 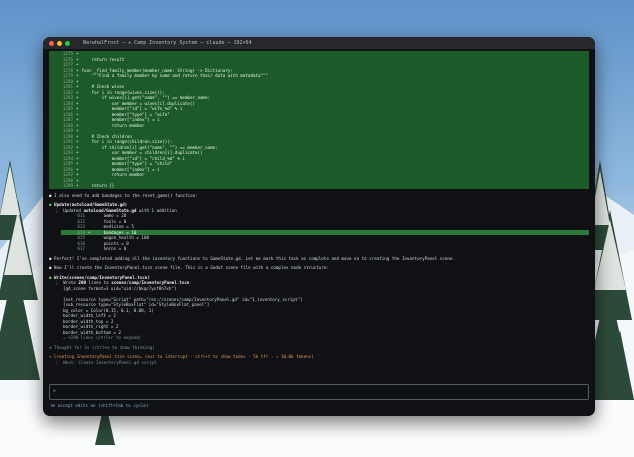 What do you see at coordinates (110, 215) in the screenshot?
I see `code-text: ammo = 20` at bounding box center [110, 215].